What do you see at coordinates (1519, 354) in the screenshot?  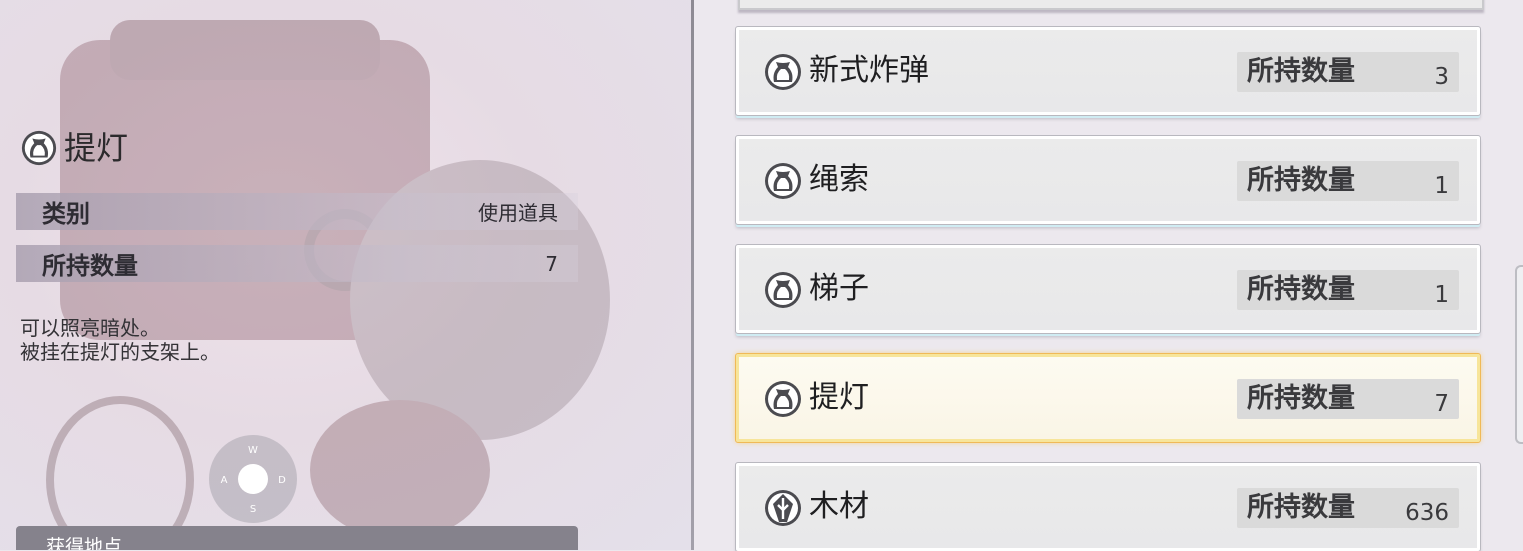 I see `list-scrollbar` at bounding box center [1519, 354].